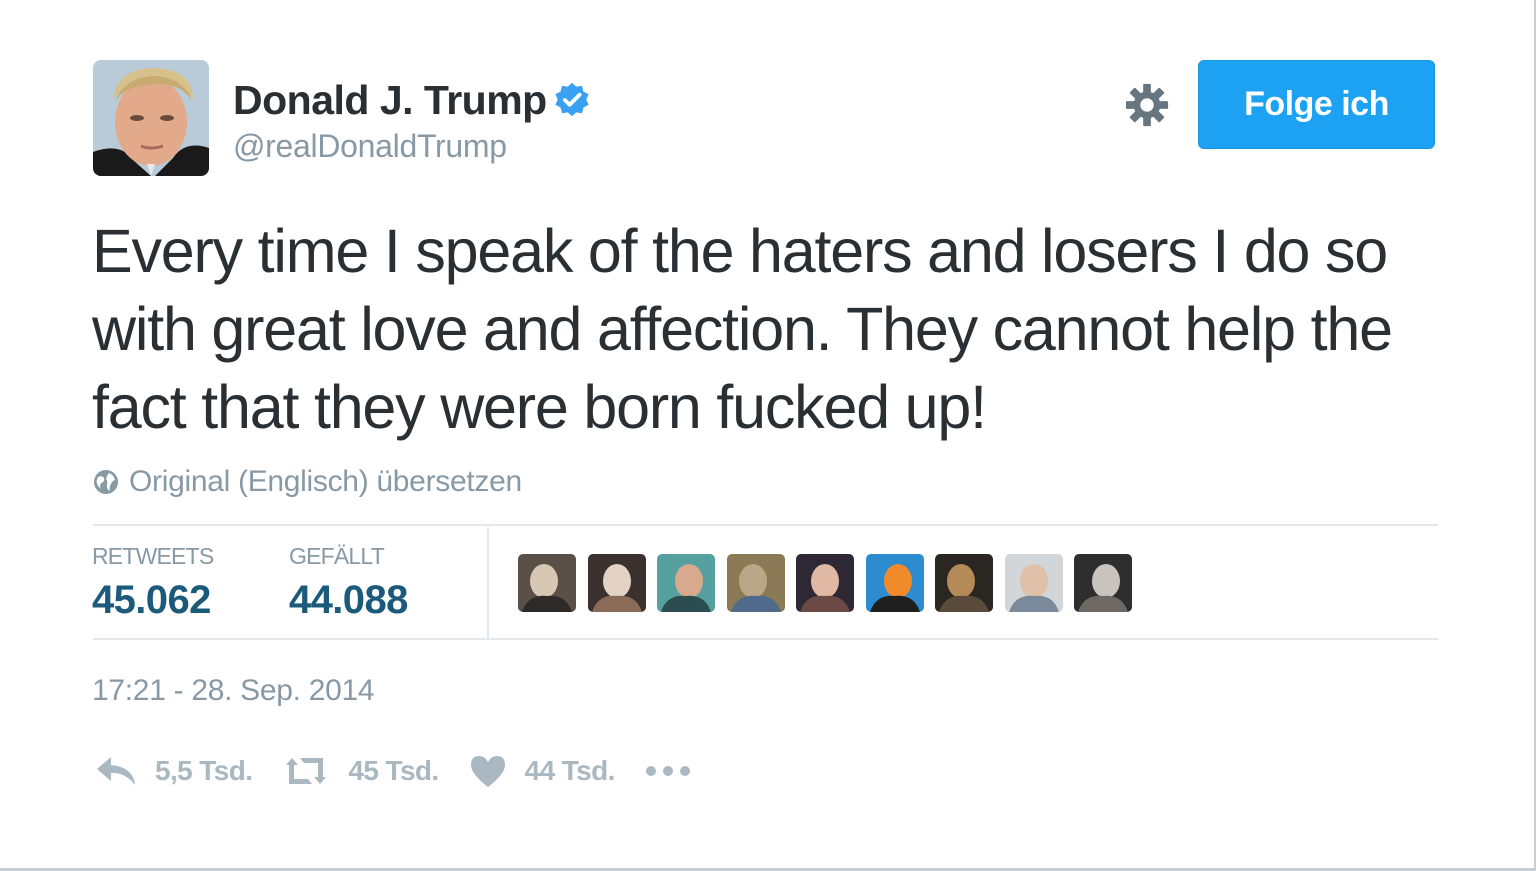 Image resolution: width=1536 pixels, height=871 pixels. I want to click on action-bar: 5,5 Tsd. 45 Tsd. 44 Tsd., so click(408, 771).